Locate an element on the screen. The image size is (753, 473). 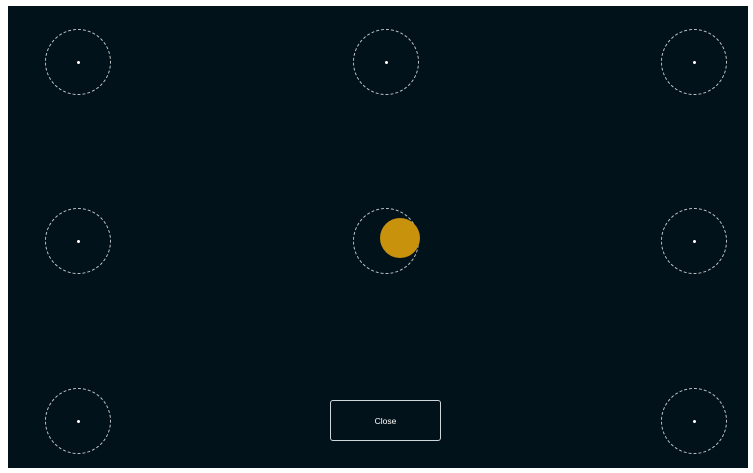
calibration-target-middle-right is located at coordinates (694, 241).